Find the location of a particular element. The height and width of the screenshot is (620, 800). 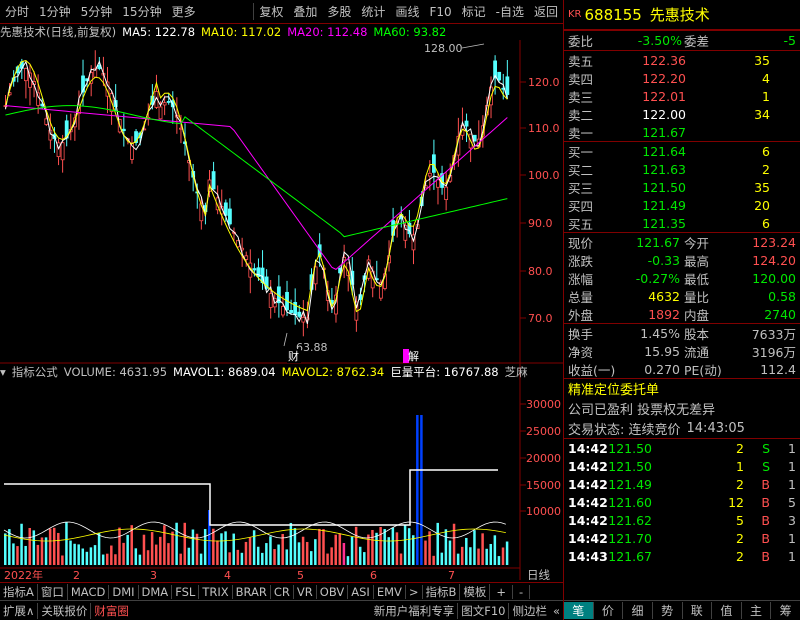

bid-volume: 6 is located at coordinates (766, 151).